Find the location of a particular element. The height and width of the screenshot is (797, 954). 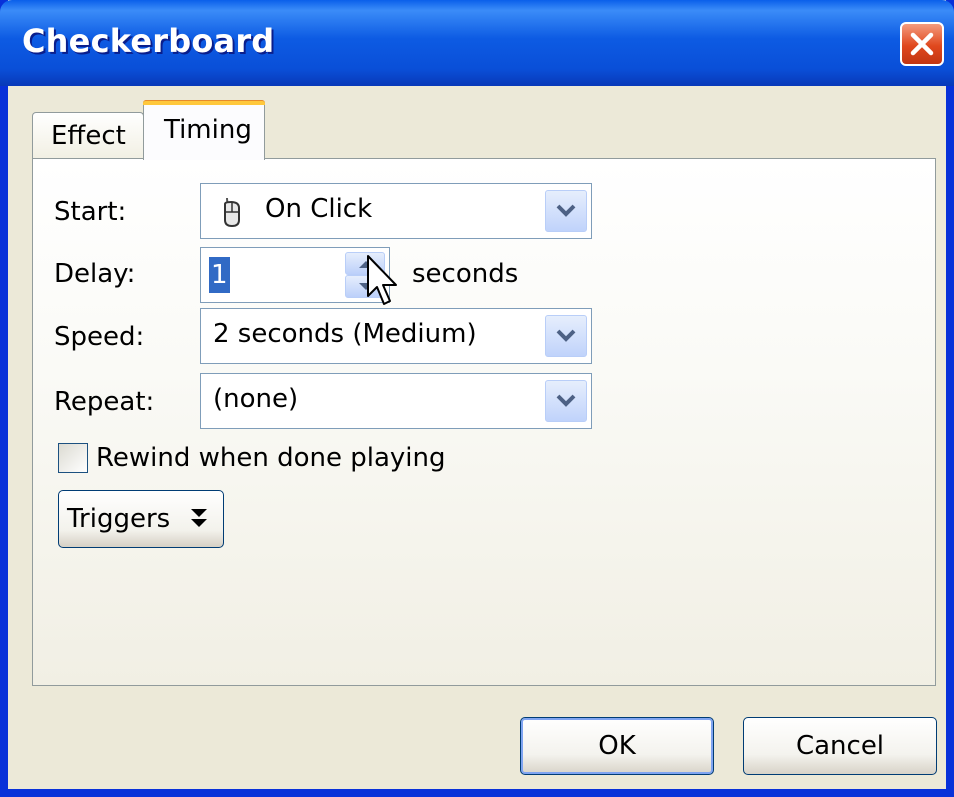

start-dropdown-button is located at coordinates (566, 211).